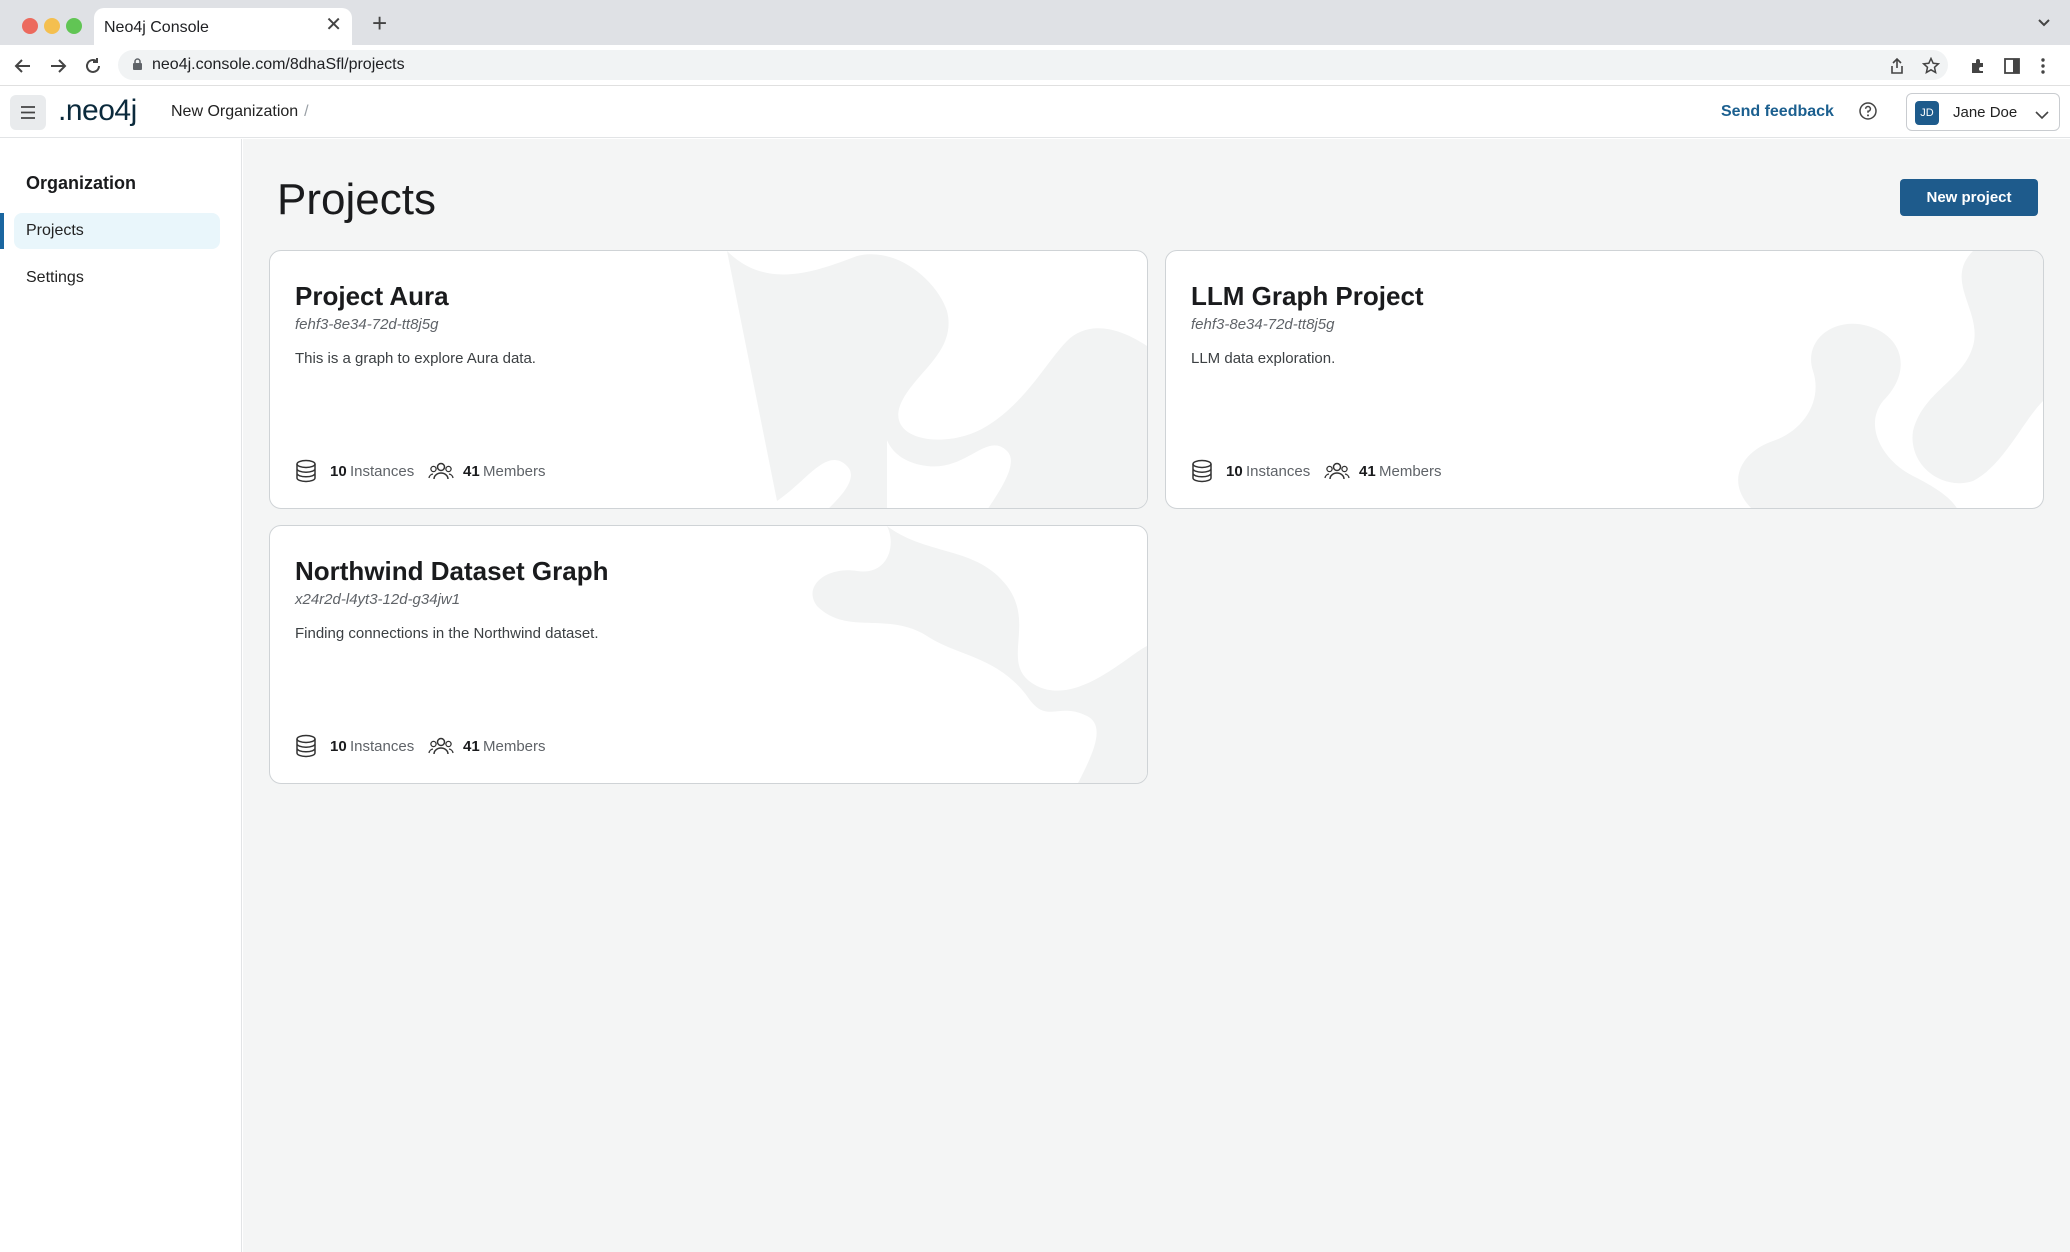 The height and width of the screenshot is (1252, 2070). What do you see at coordinates (52, 26) in the screenshot?
I see `minimize-window-button` at bounding box center [52, 26].